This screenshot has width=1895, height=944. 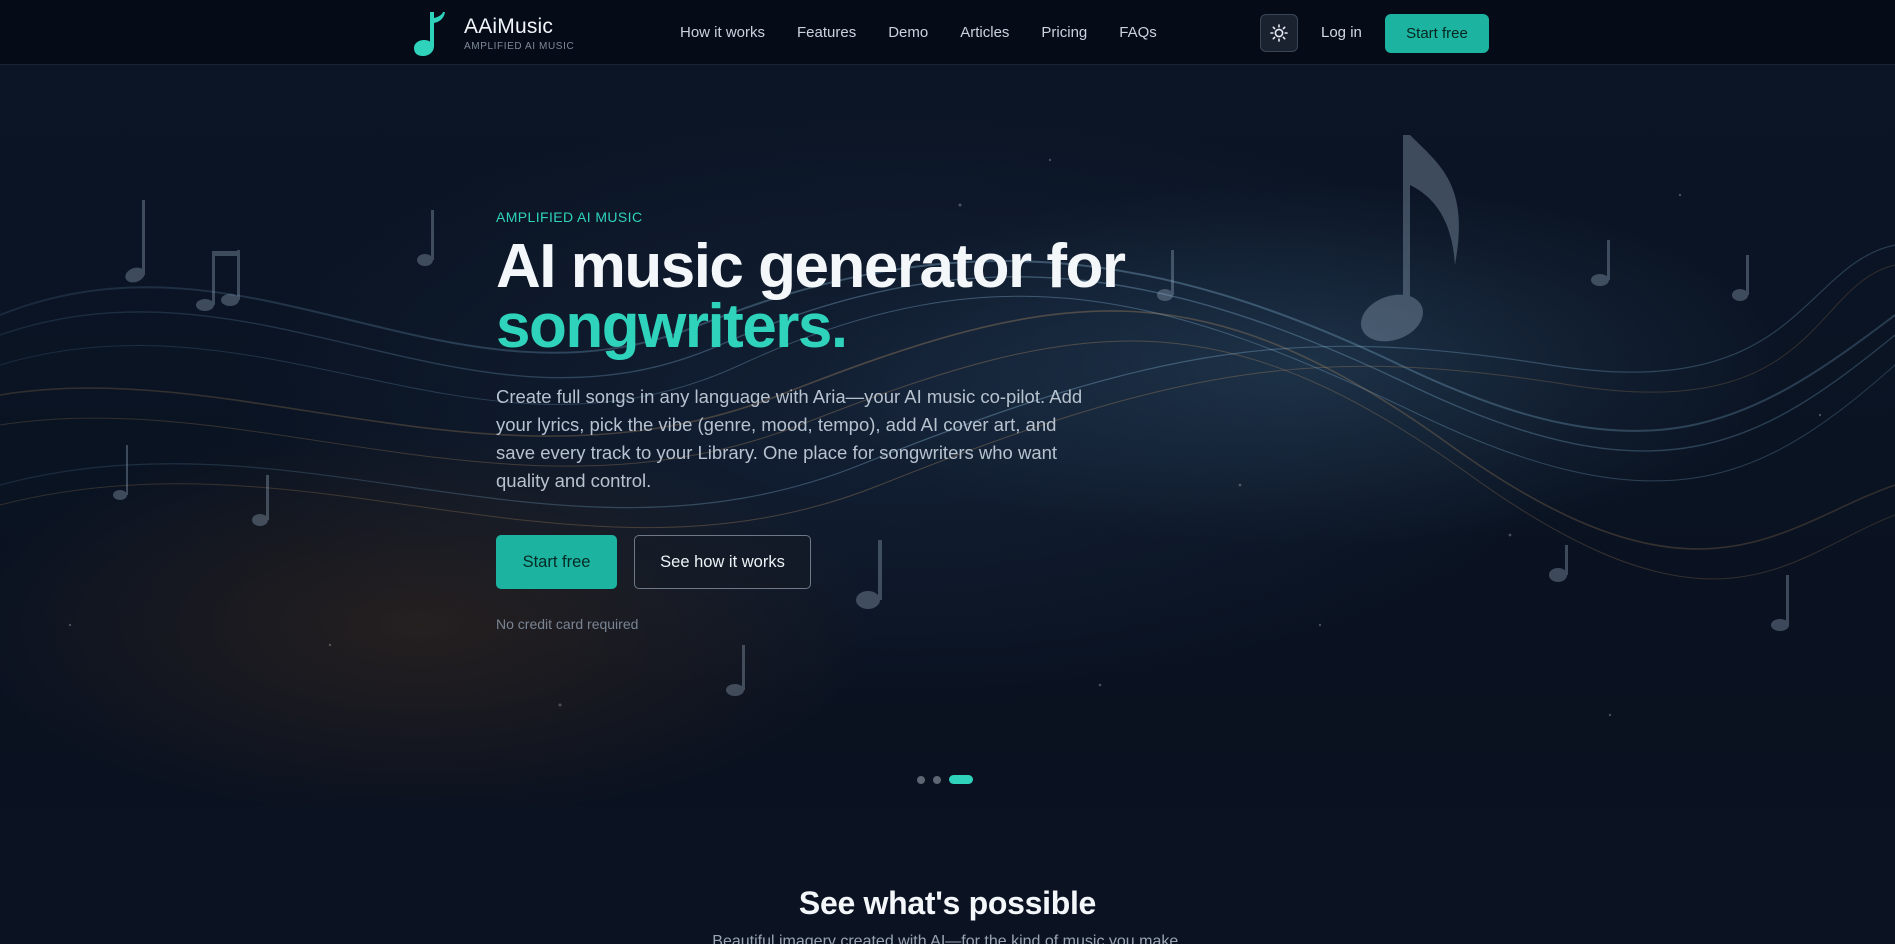 I want to click on sun-icon, so click(x=1279, y=33).